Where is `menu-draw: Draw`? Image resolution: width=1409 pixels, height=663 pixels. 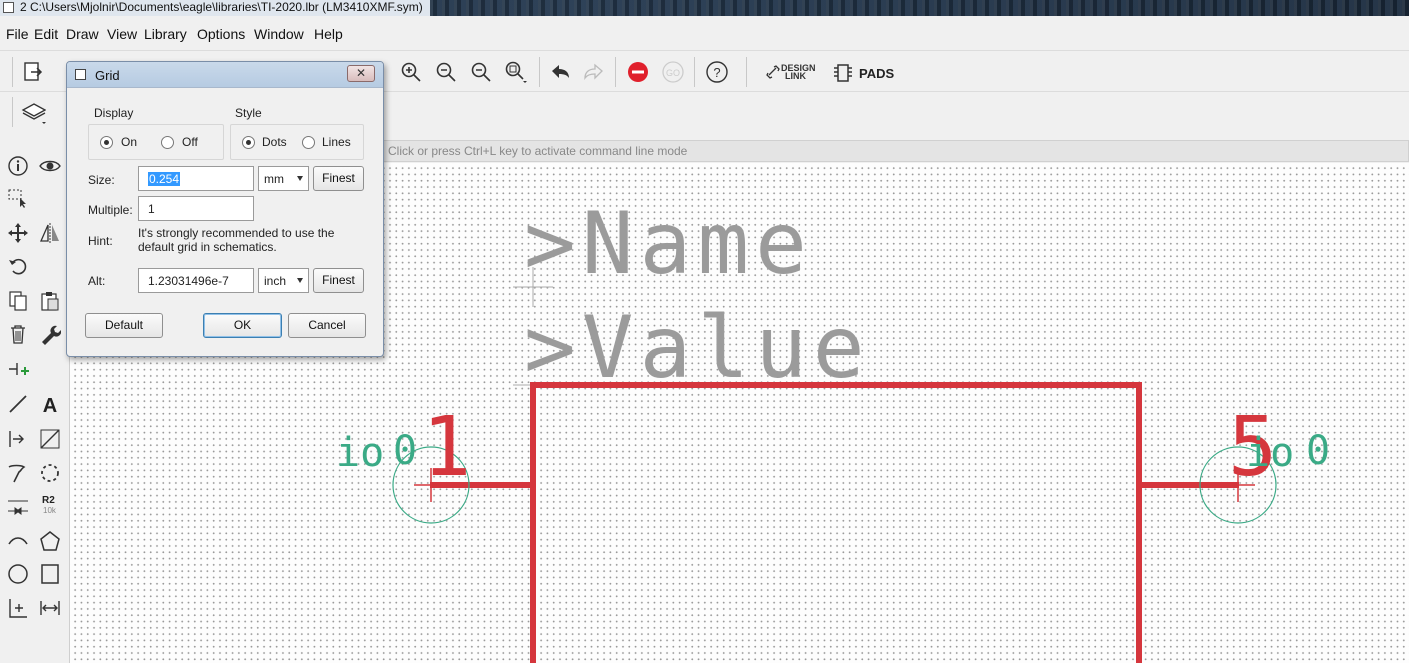
menu-draw: Draw is located at coordinates (82, 34).